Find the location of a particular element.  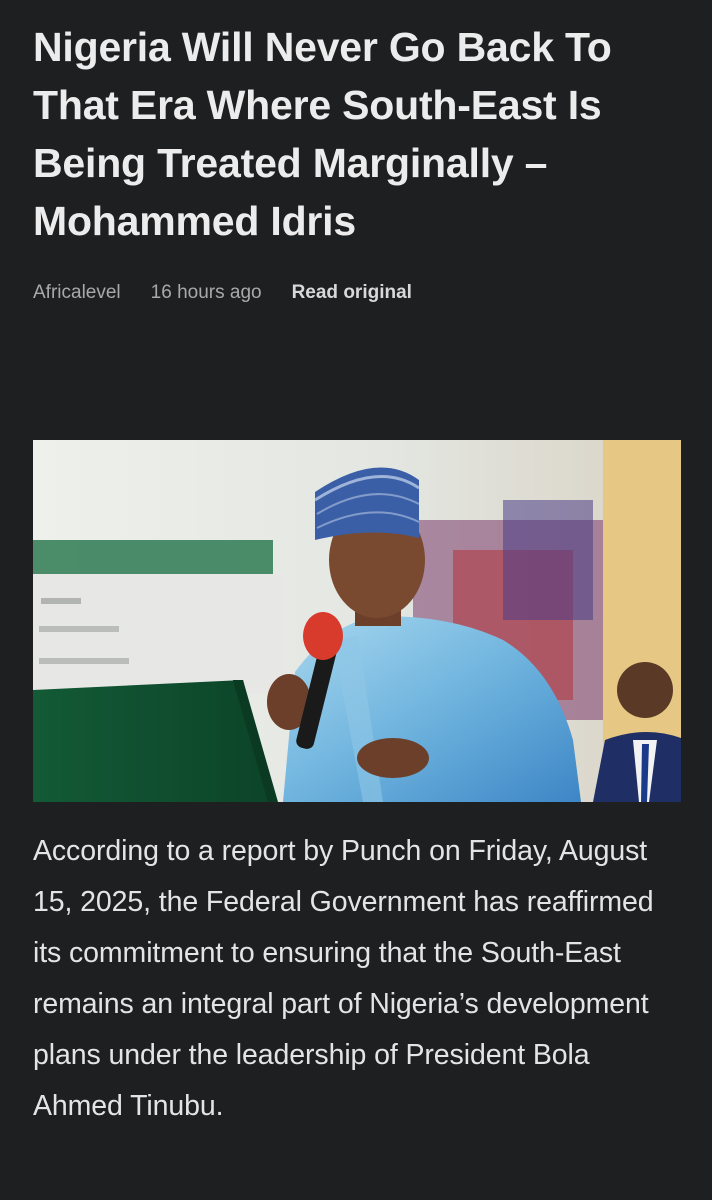

article-meta: Africalevel 16 hours ago Read original is located at coordinates (357, 293).